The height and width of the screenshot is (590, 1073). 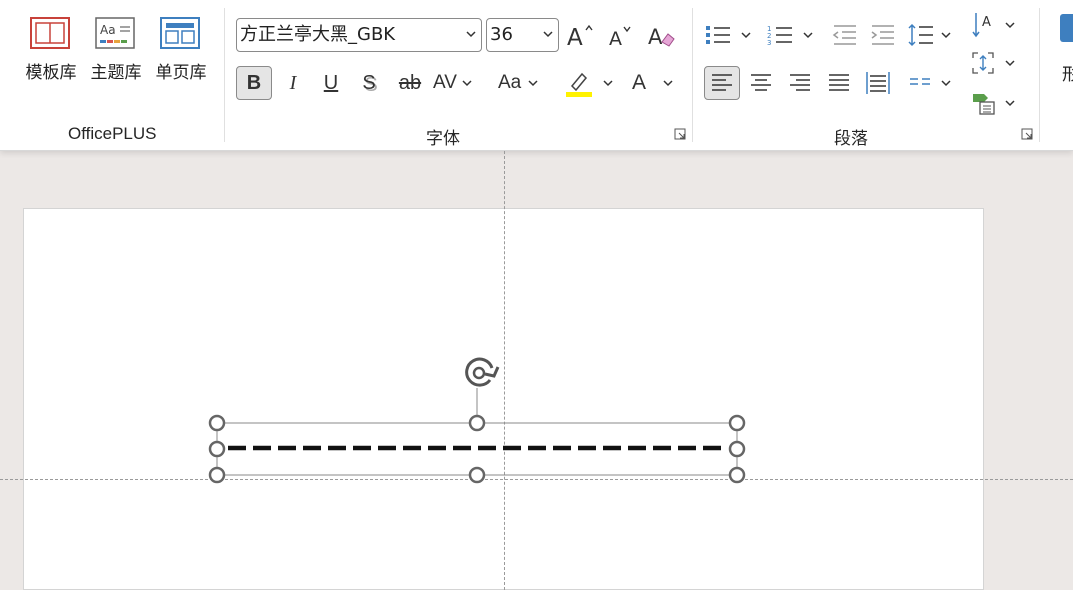 I want to click on bold-button: B, so click(x=254, y=83).